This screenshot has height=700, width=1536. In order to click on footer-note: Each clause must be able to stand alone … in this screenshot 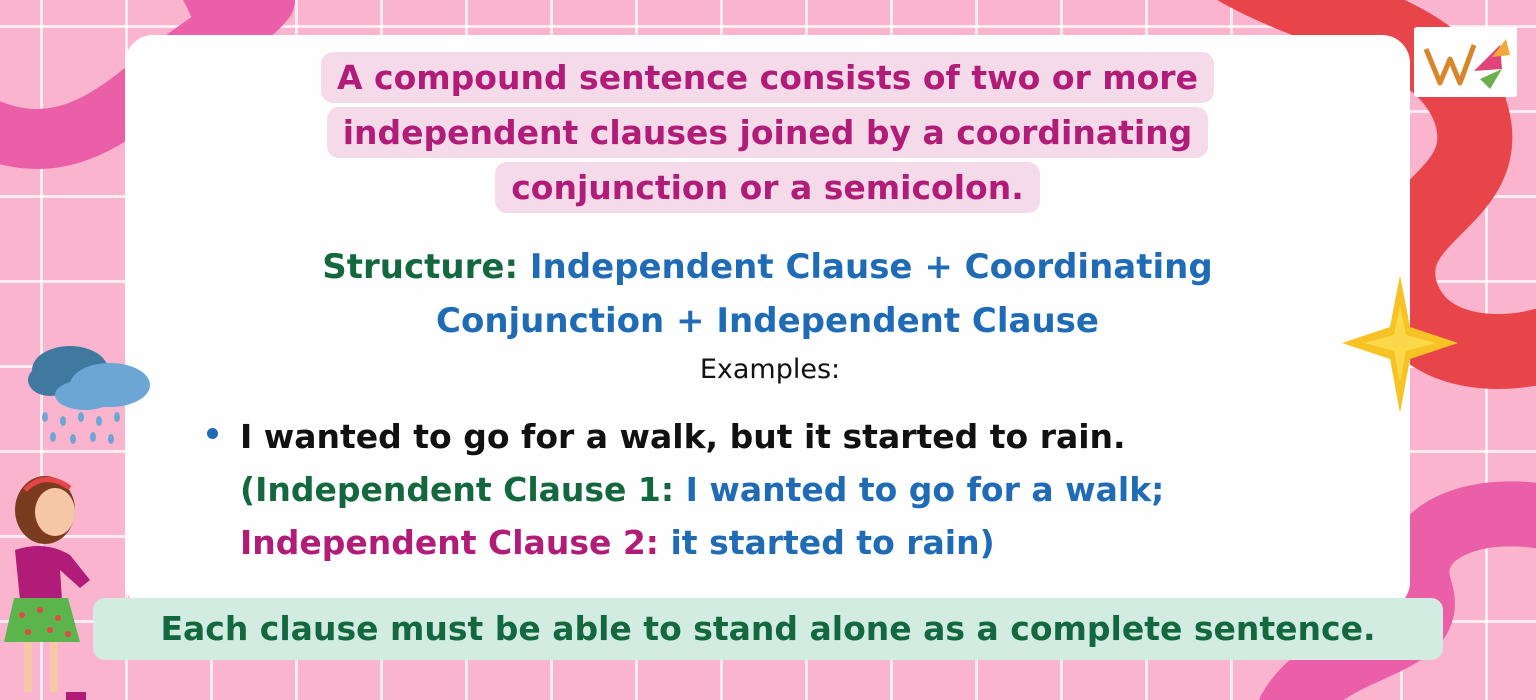, I will do `click(768, 629)`.